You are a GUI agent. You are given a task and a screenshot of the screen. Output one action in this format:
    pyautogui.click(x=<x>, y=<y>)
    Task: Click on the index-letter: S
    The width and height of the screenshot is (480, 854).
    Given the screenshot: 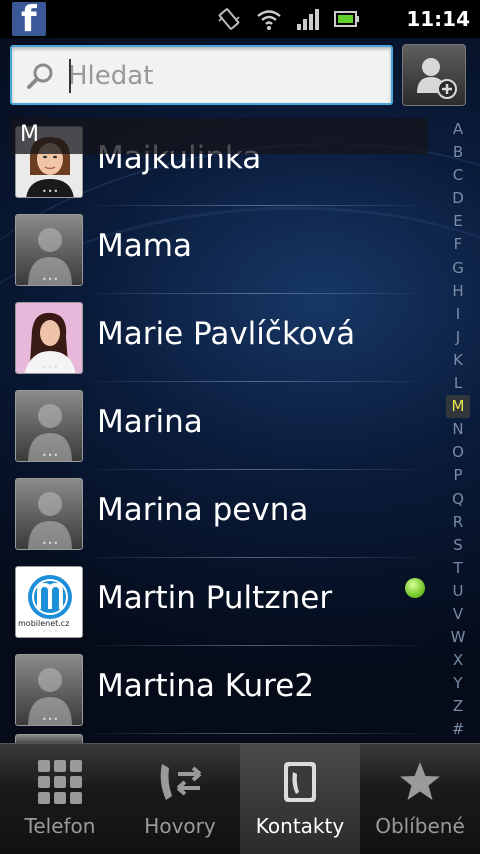 What is the action you would take?
    pyautogui.click(x=458, y=545)
    